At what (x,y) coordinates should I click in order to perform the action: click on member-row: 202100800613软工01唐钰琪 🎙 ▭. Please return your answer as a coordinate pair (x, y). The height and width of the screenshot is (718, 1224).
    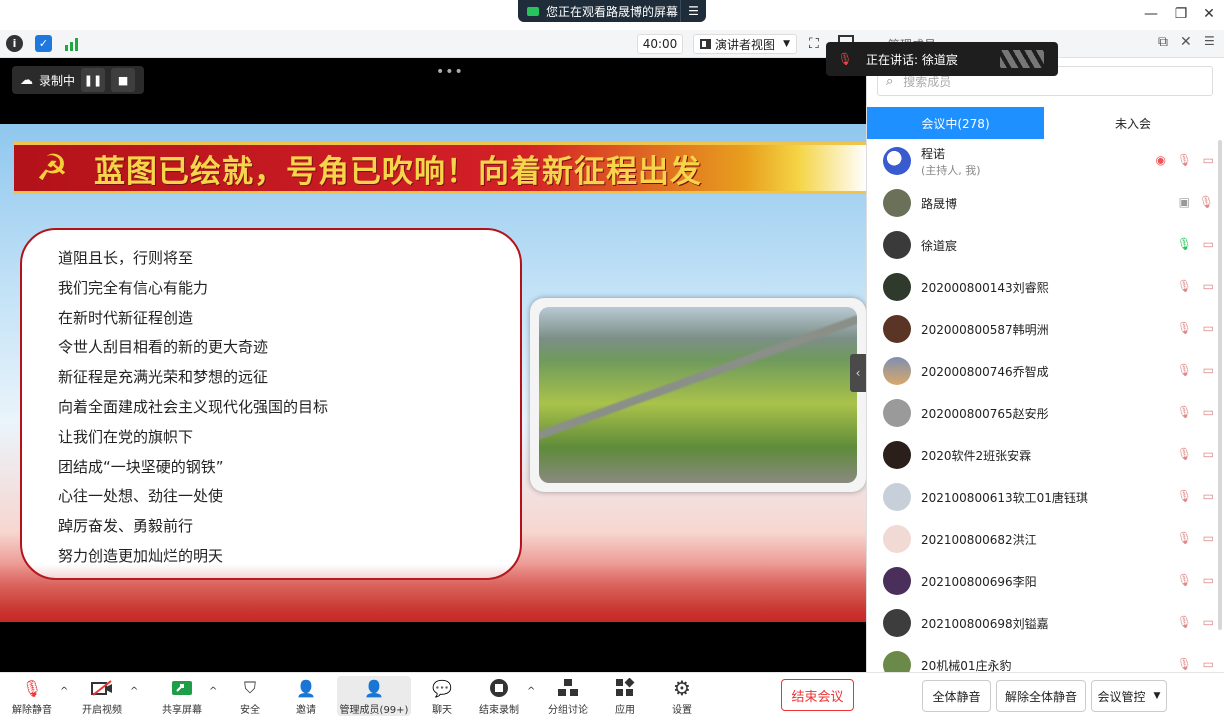
    Looking at the image, I should click on (1044, 497).